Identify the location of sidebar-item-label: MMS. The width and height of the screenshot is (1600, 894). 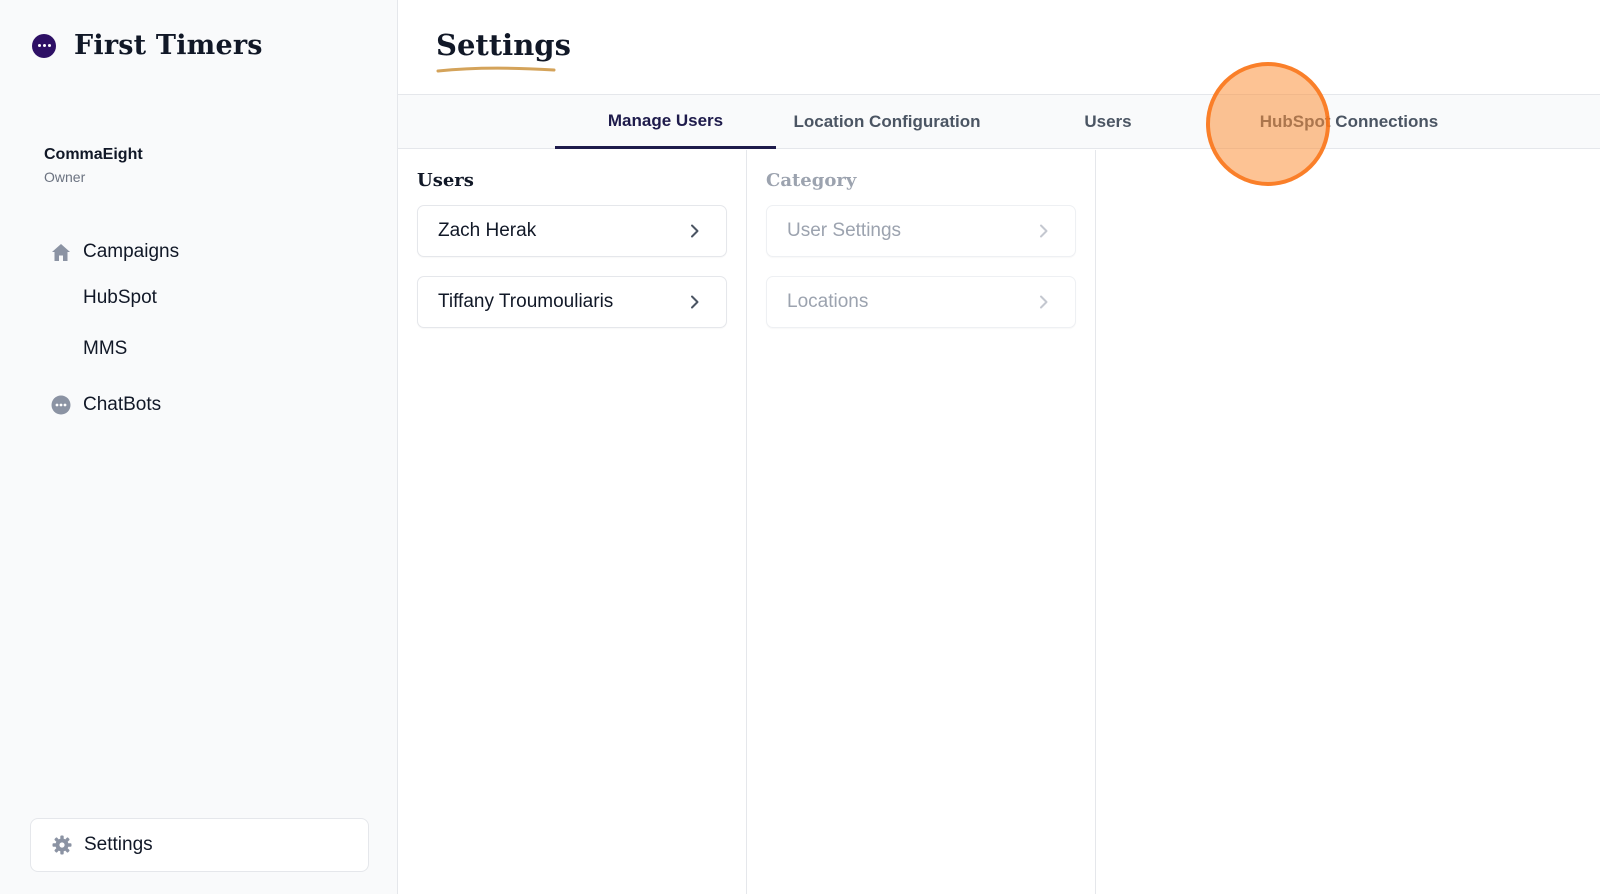
(105, 348).